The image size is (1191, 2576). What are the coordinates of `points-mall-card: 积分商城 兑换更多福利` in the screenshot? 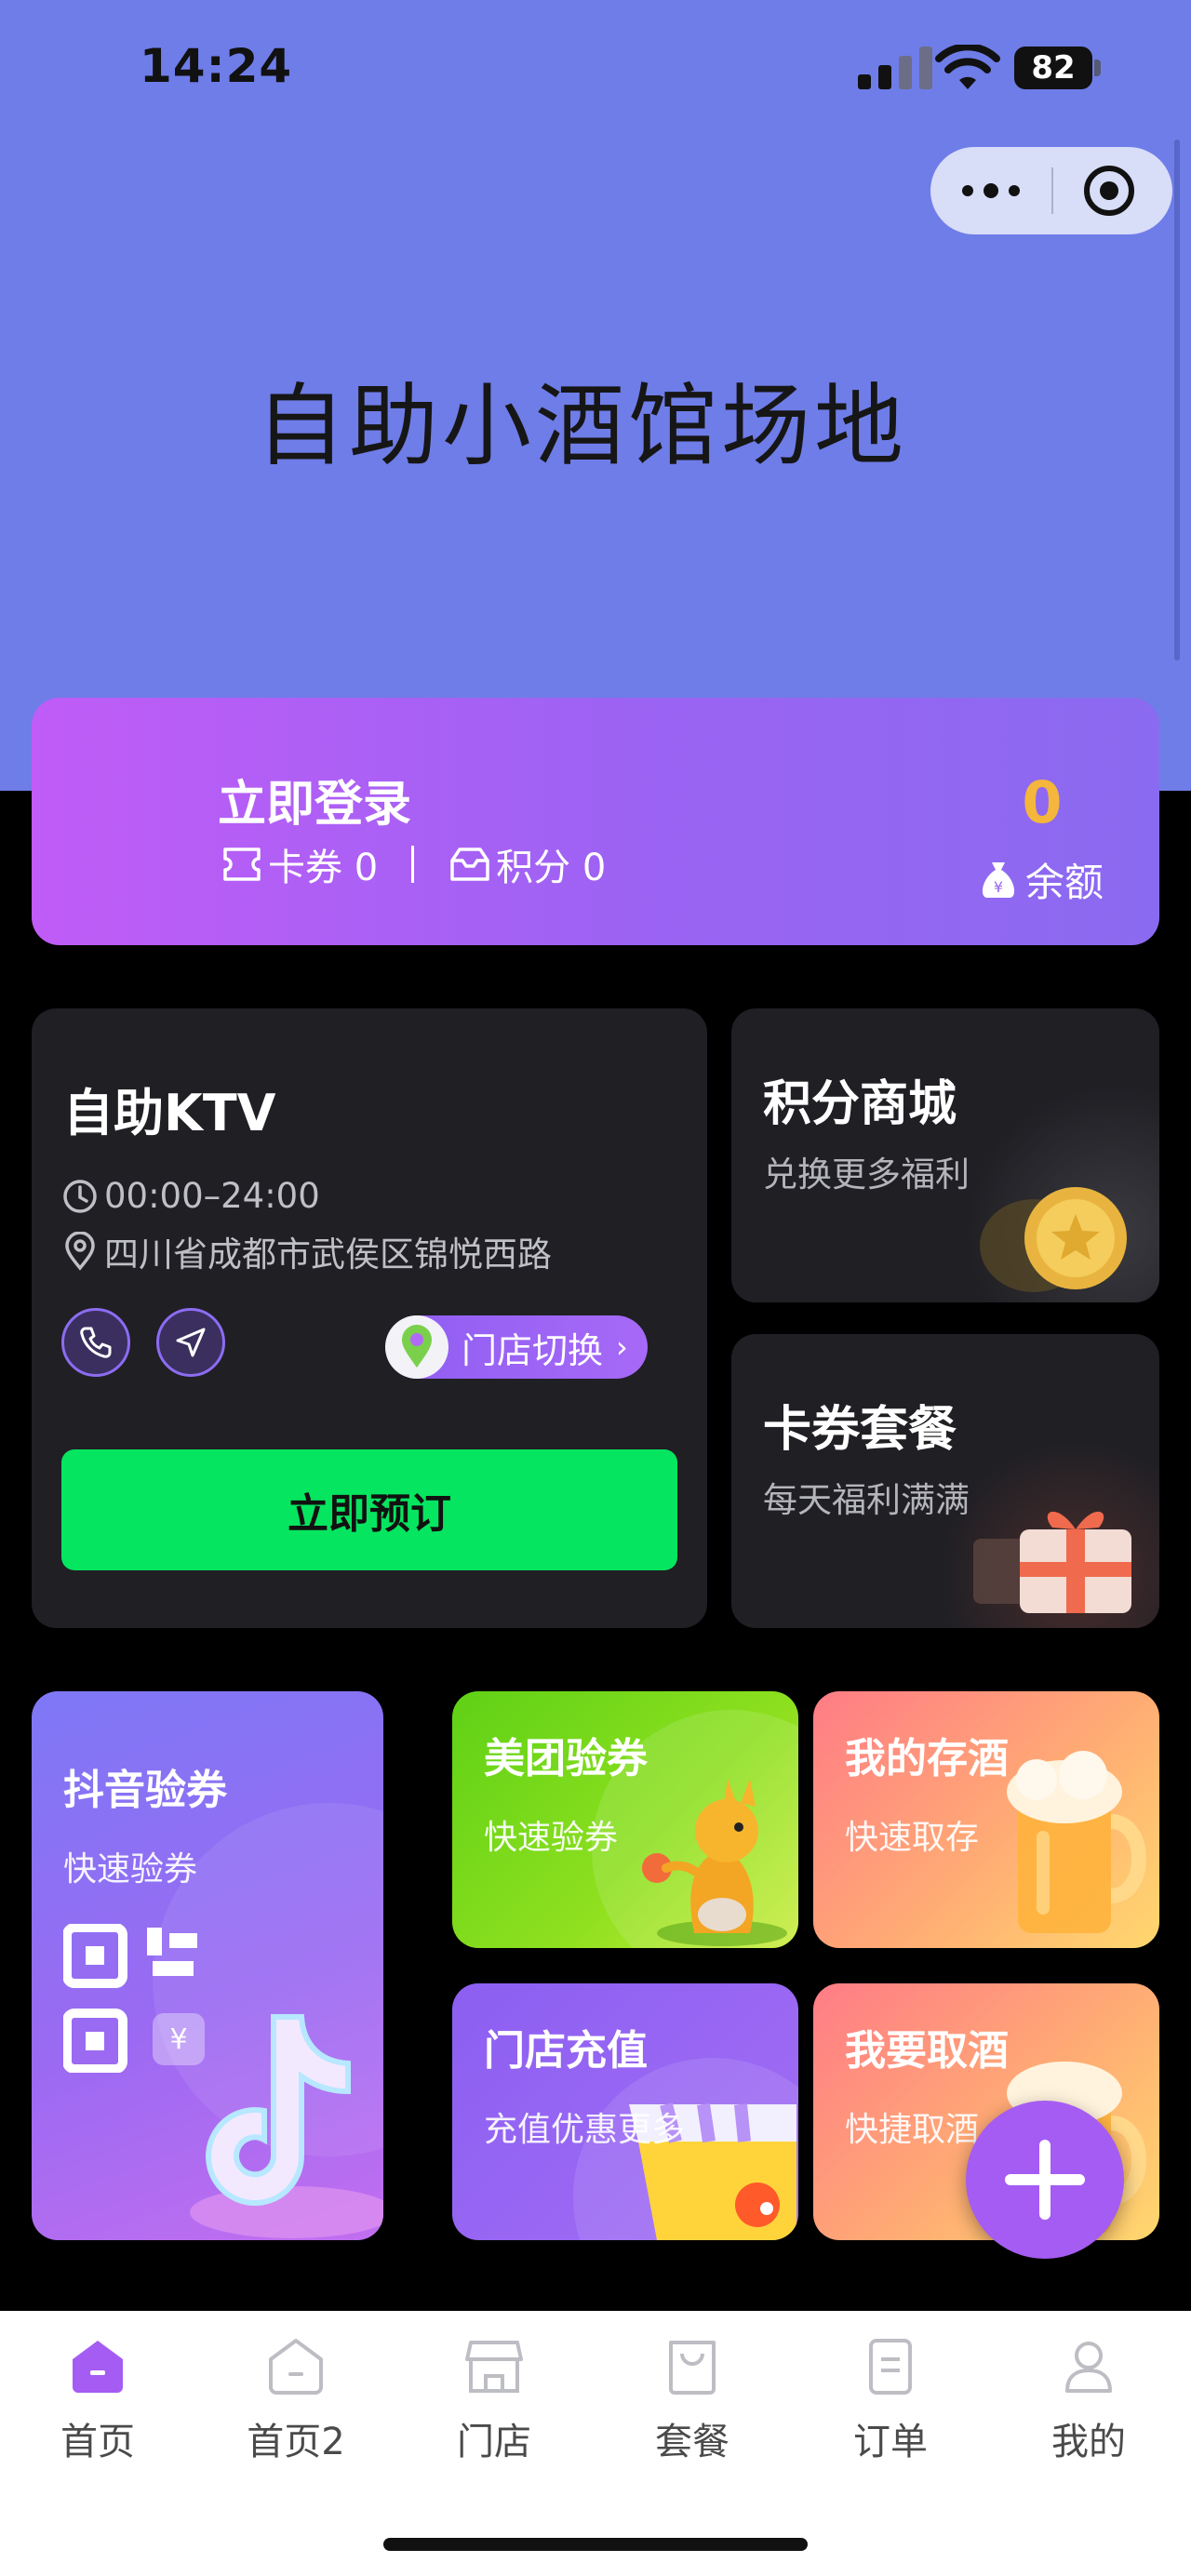 It's located at (945, 1155).